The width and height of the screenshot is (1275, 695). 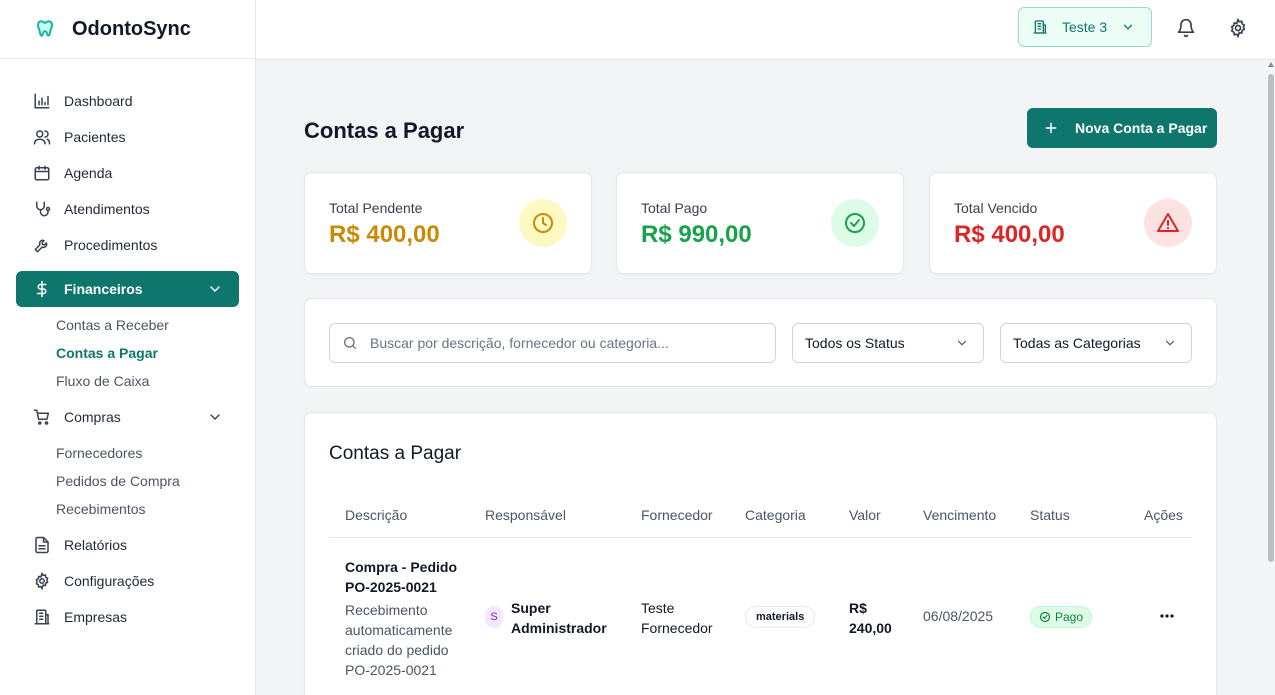 I want to click on stat-value: R$ 990,00, so click(x=696, y=234).